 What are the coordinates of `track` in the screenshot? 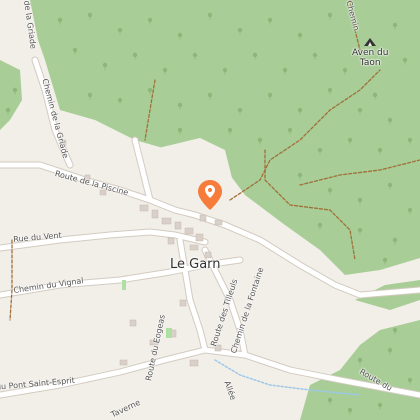 It's located at (11, 280).